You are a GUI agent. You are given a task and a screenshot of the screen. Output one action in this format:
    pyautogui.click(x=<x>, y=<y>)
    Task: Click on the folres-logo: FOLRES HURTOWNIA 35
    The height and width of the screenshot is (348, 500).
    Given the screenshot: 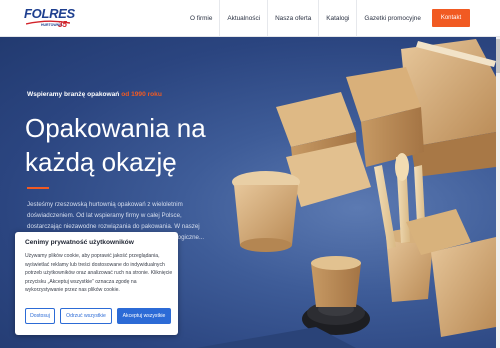 What is the action you would take?
    pyautogui.click(x=50, y=19)
    